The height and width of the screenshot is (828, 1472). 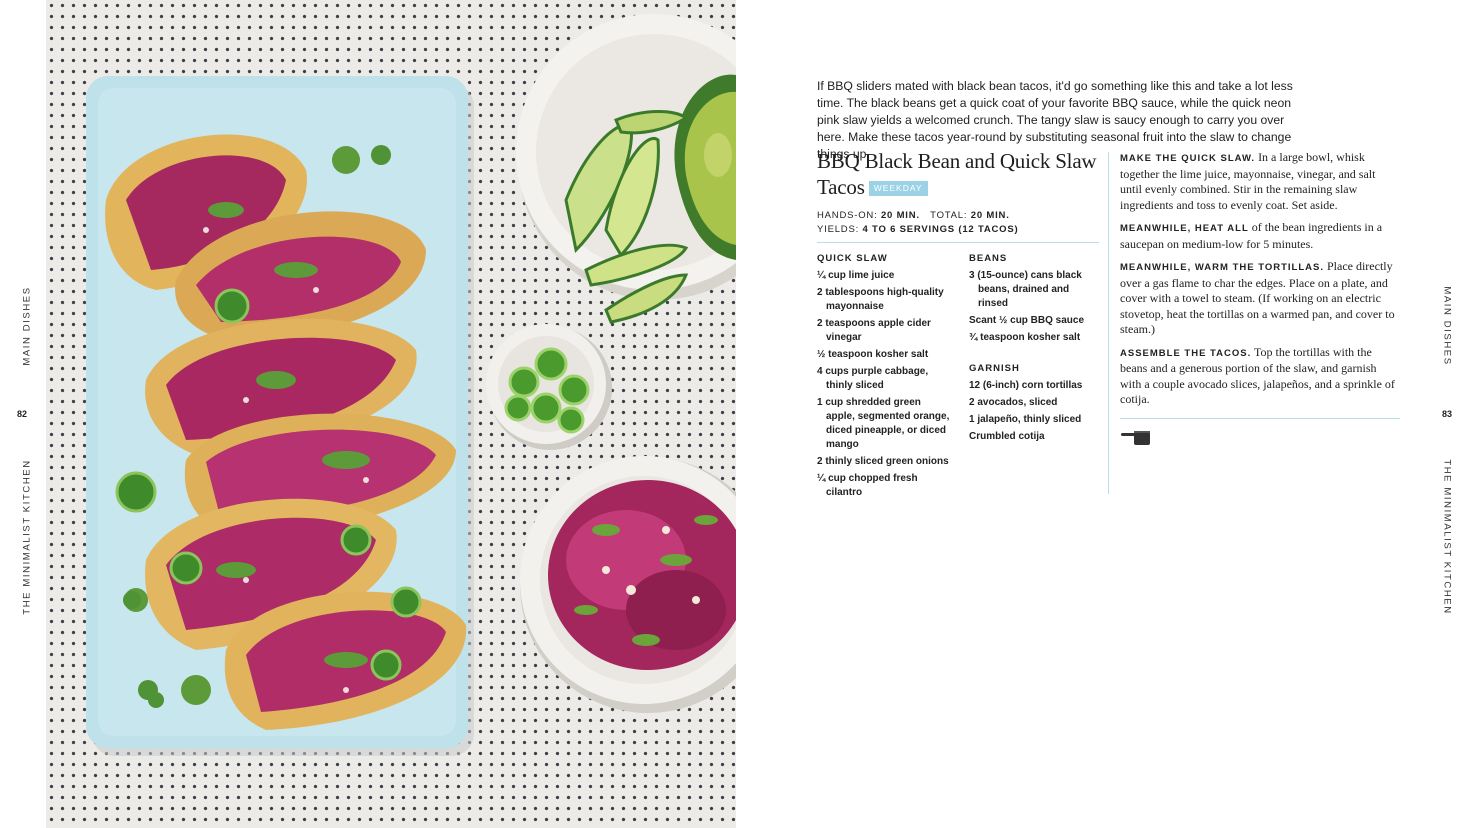 I want to click on ingredient-item: 2 tablespoons high-quality mayonnaise, so click(x=880, y=299).